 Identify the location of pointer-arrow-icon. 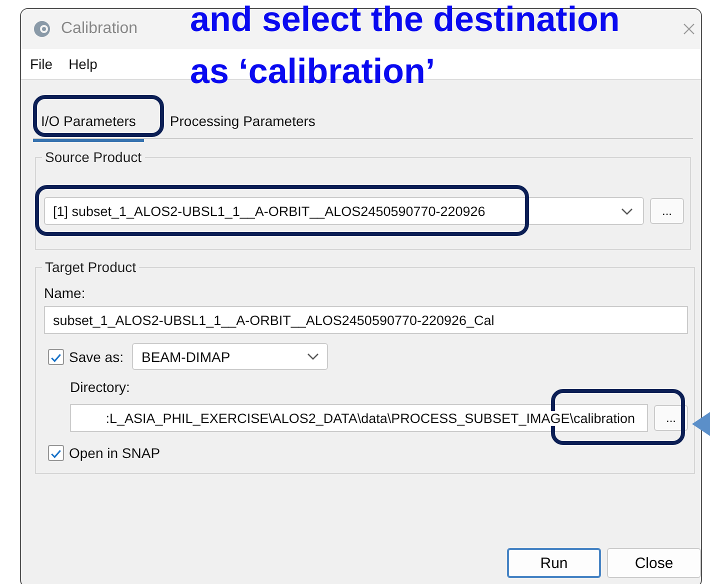
(701, 424).